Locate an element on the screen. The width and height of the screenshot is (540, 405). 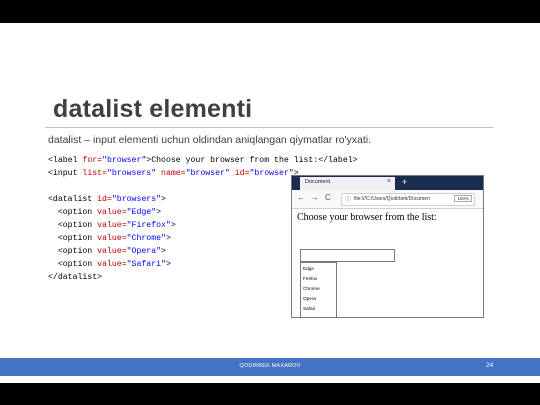
code-line: <option value="Opera"> is located at coordinates (107, 251).